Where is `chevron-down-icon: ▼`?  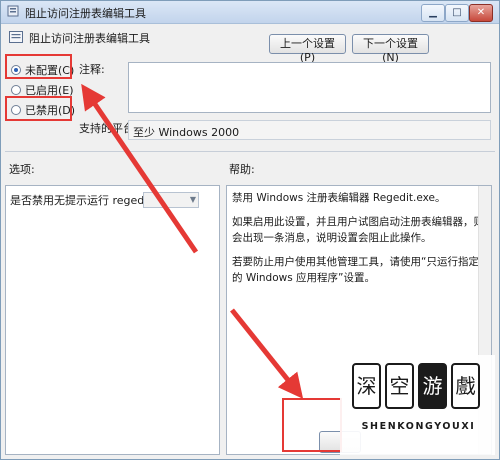 chevron-down-icon: ▼ is located at coordinates (193, 199).